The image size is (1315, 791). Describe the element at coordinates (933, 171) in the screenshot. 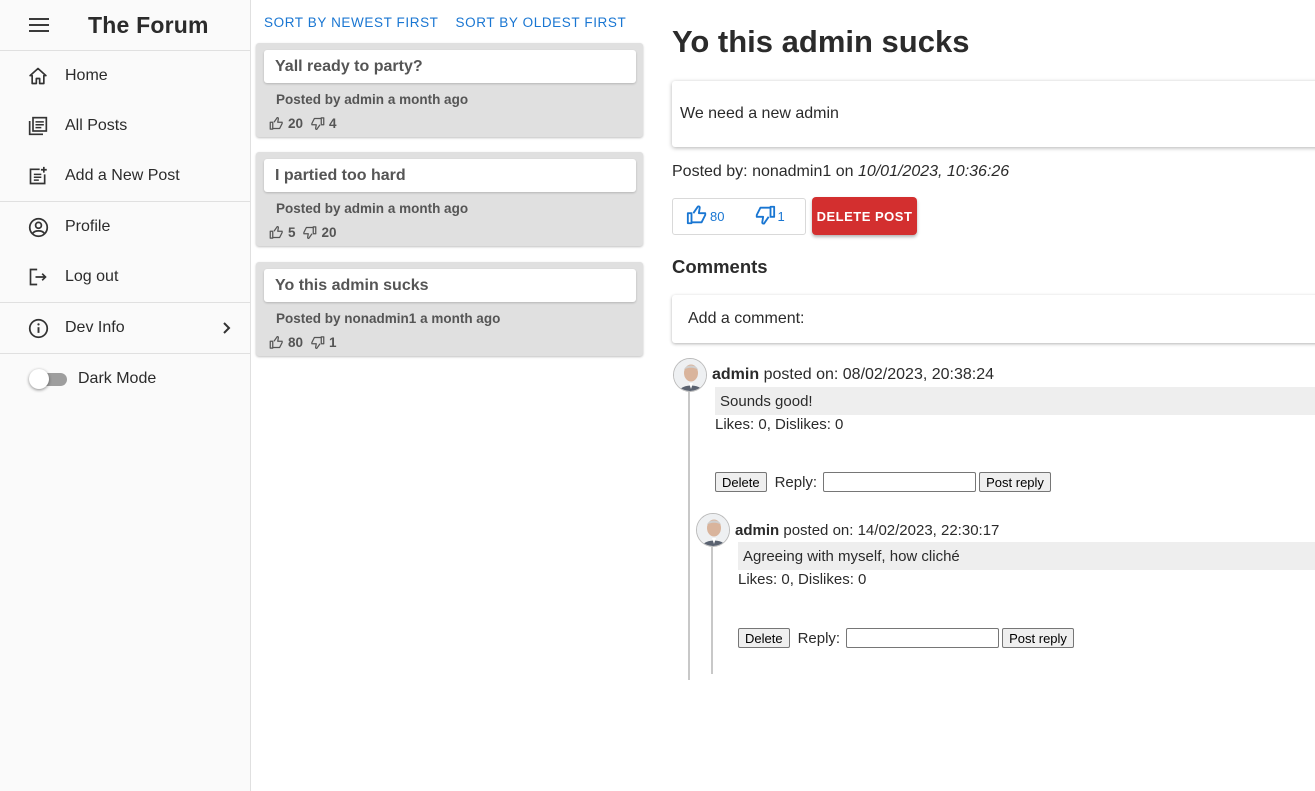

I see `post-date: 10/01/2023, 10:36:26` at that location.